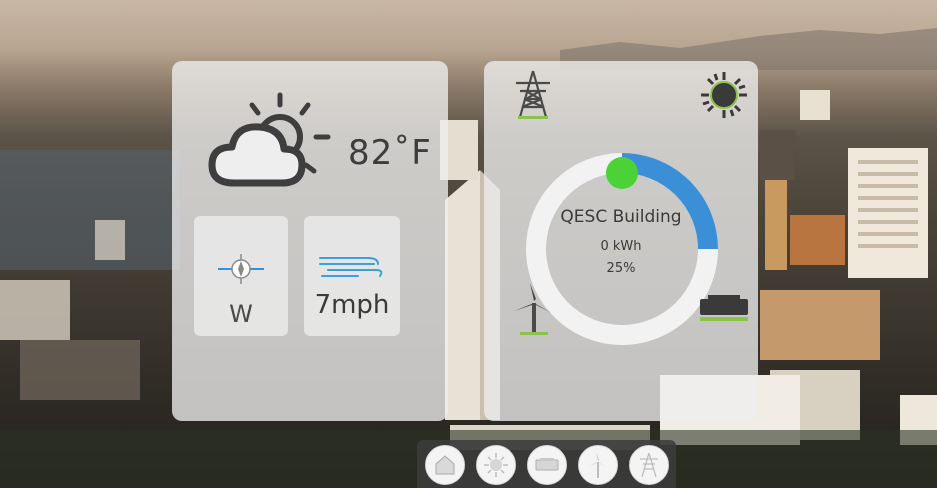  I want to click on energy-value: 0 kWh, so click(621, 246).